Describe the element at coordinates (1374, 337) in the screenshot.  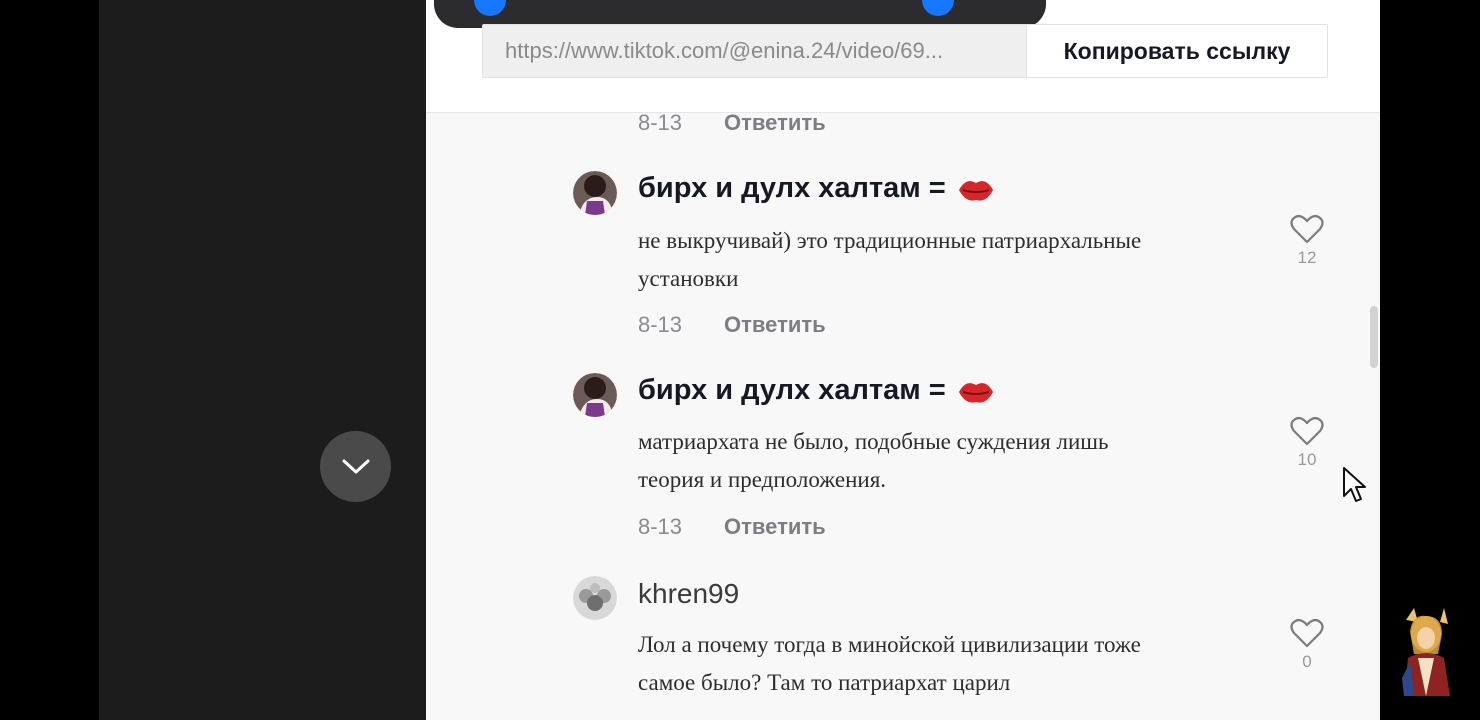
I see `scrollbar-thumb` at that location.